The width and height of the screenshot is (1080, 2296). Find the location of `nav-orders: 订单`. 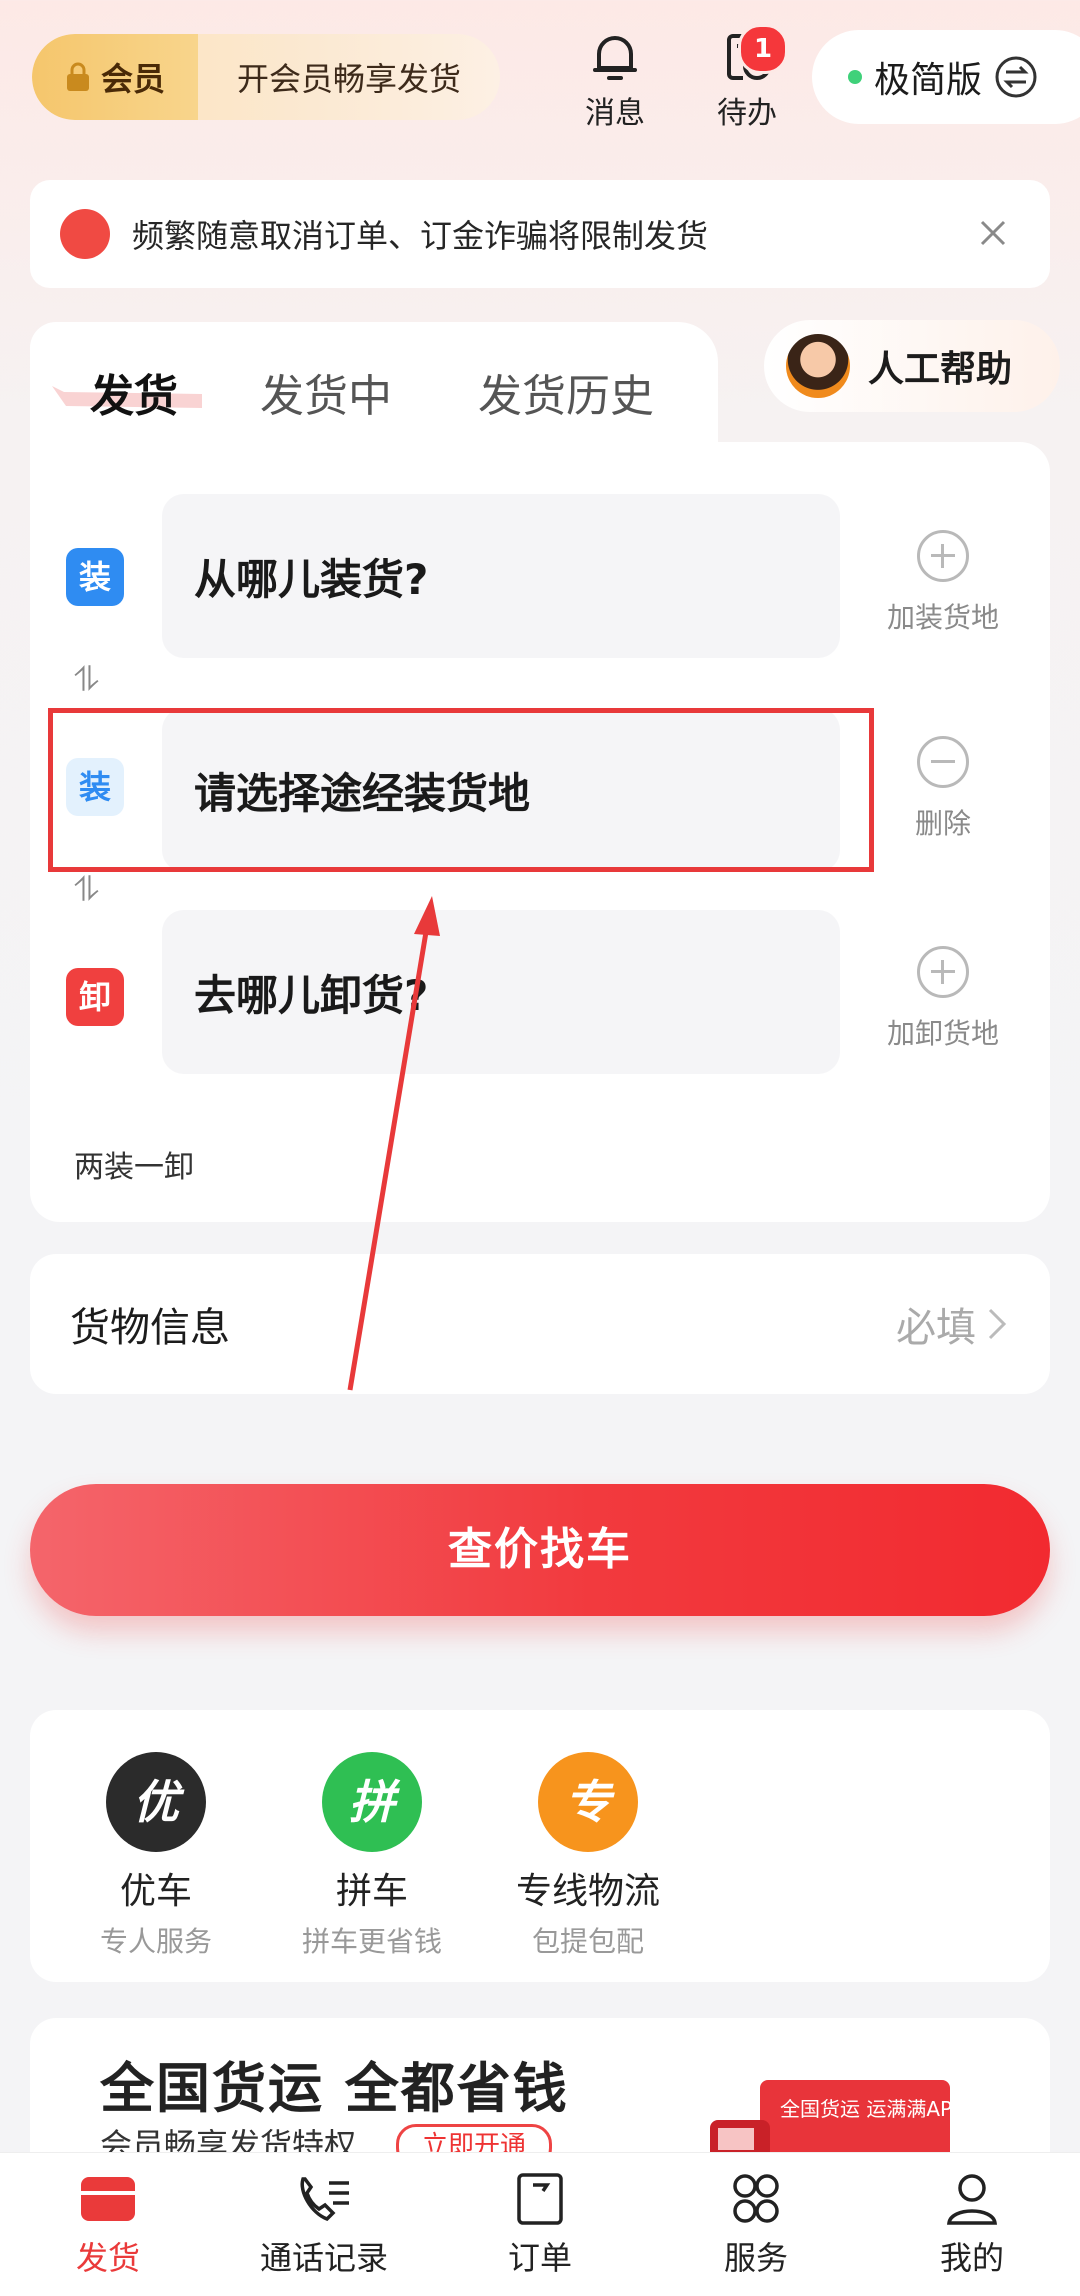

nav-orders: 订单 is located at coordinates (540, 2224).